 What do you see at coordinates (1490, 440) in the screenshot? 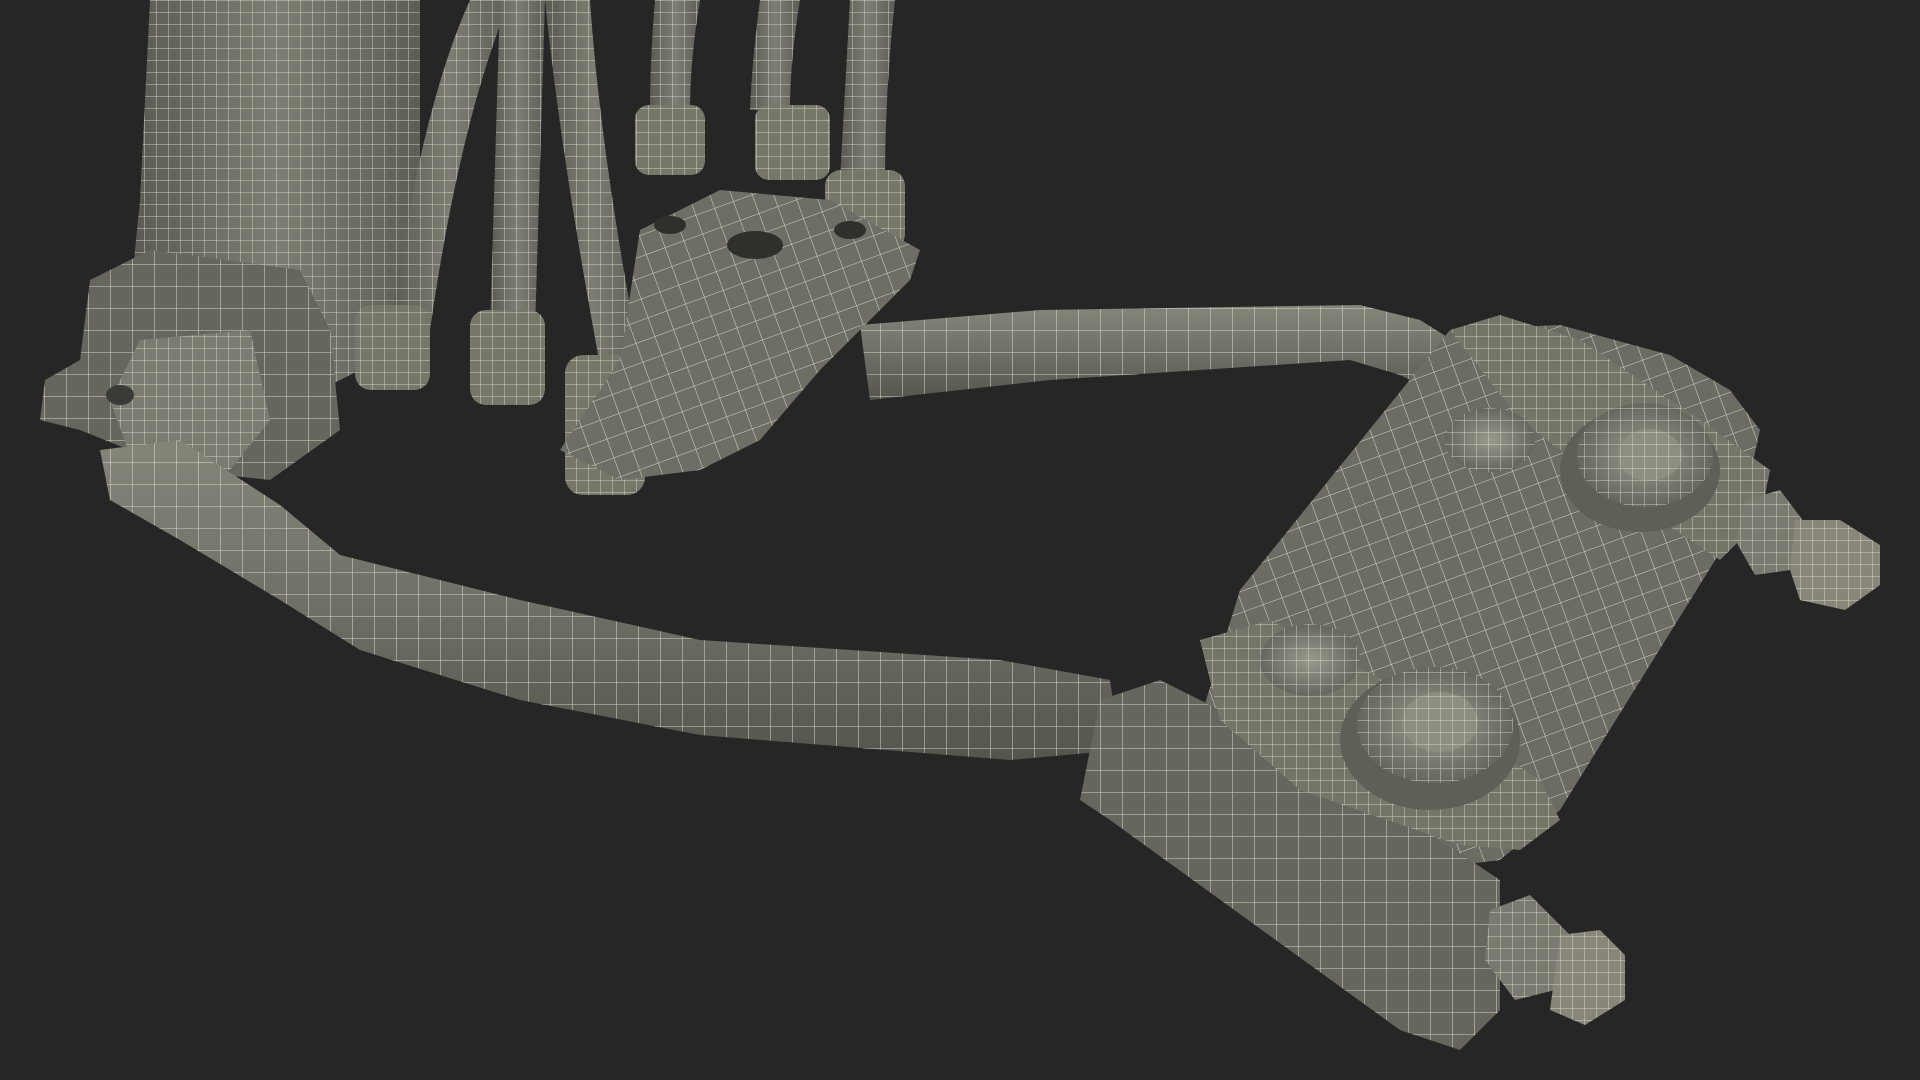
I see `washer-small-upper` at bounding box center [1490, 440].